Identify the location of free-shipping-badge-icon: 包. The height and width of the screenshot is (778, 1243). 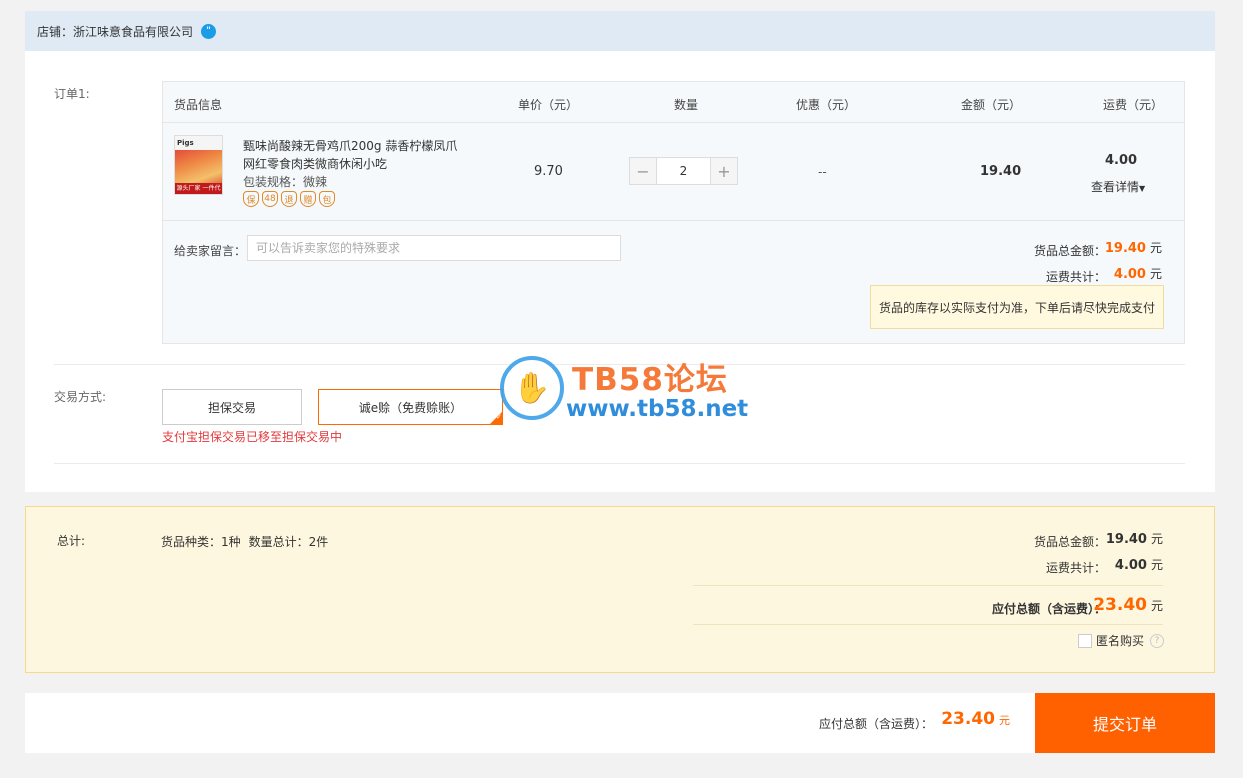
(327, 199).